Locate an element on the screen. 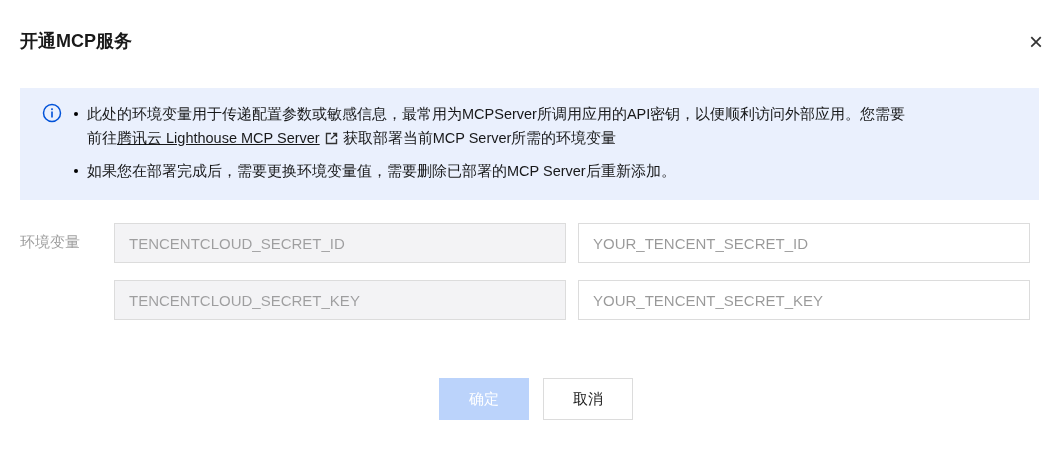  notice-text: 前往 is located at coordinates (102, 138).